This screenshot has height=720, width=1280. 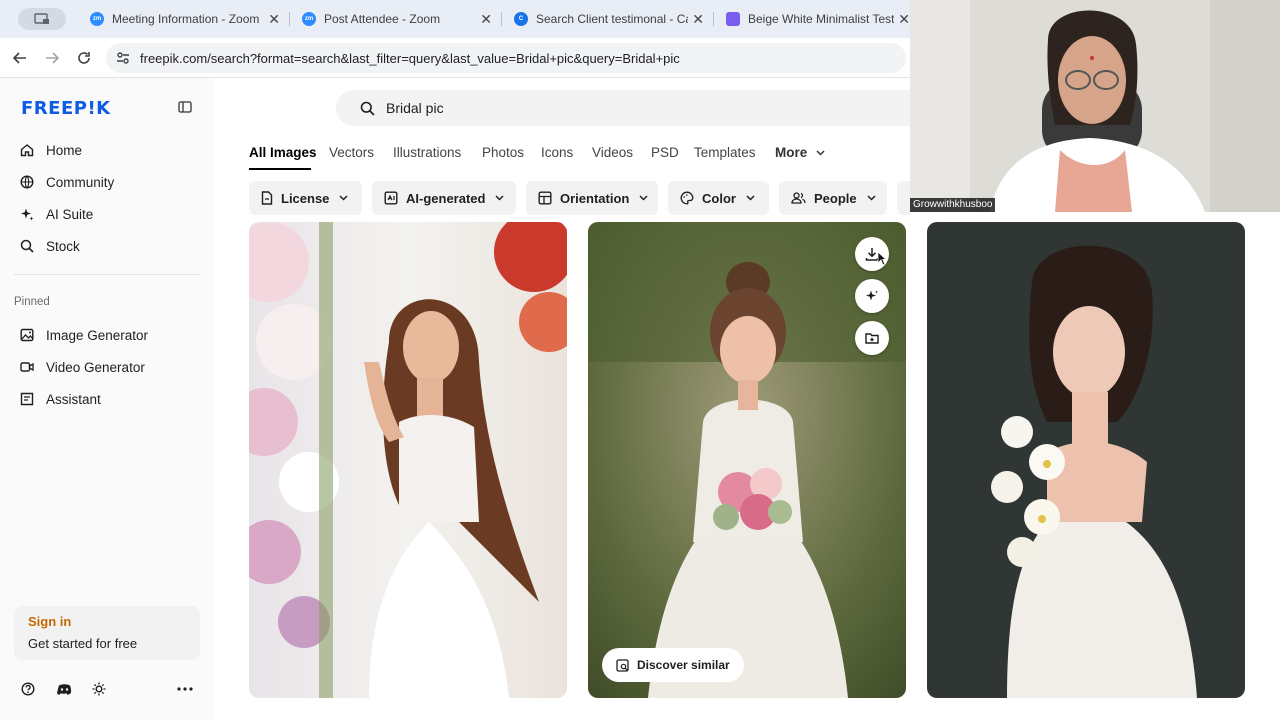 I want to click on sidebar-item-ai-suite: AI Suite, so click(x=56, y=214).